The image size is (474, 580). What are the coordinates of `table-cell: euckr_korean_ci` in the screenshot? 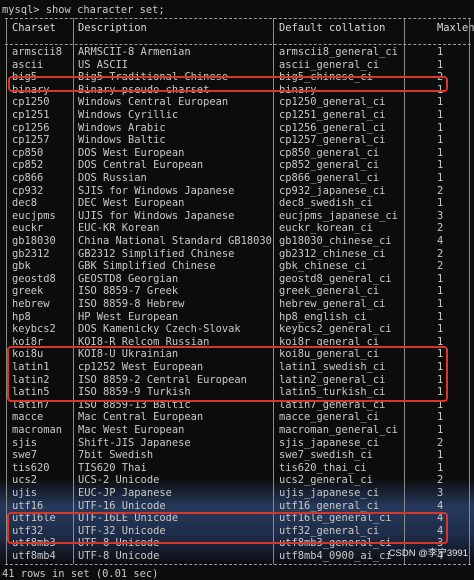 It's located at (326, 228).